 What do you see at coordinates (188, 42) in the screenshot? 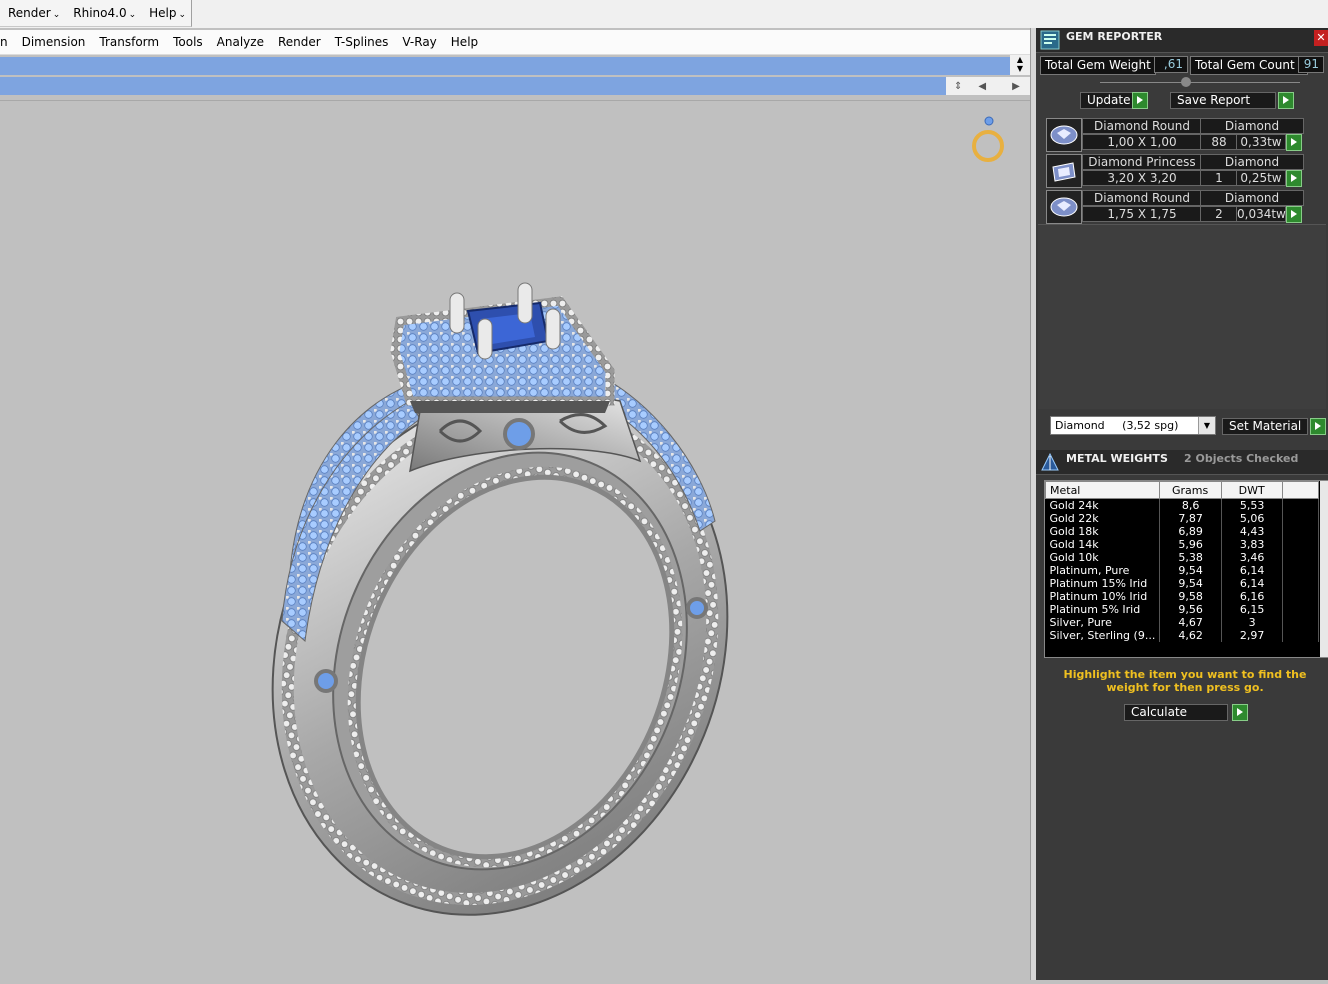
I see `menu-item-tools: Tools` at bounding box center [188, 42].